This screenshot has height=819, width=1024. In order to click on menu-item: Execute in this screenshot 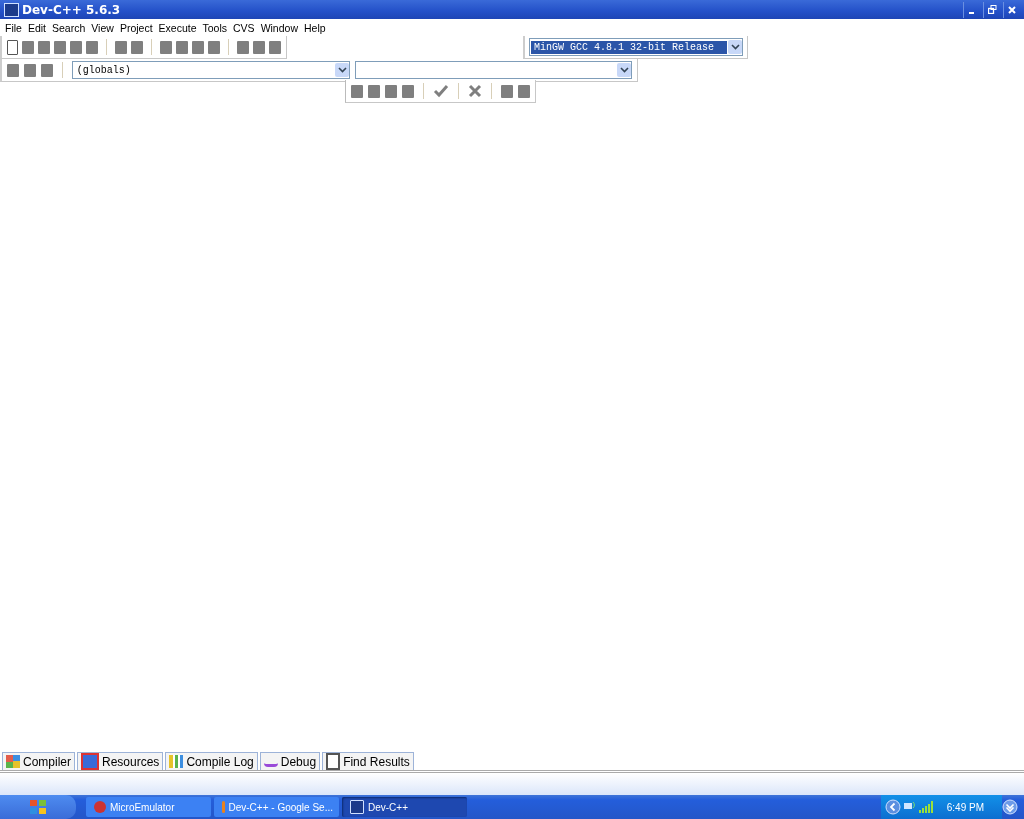, I will do `click(177, 27)`.